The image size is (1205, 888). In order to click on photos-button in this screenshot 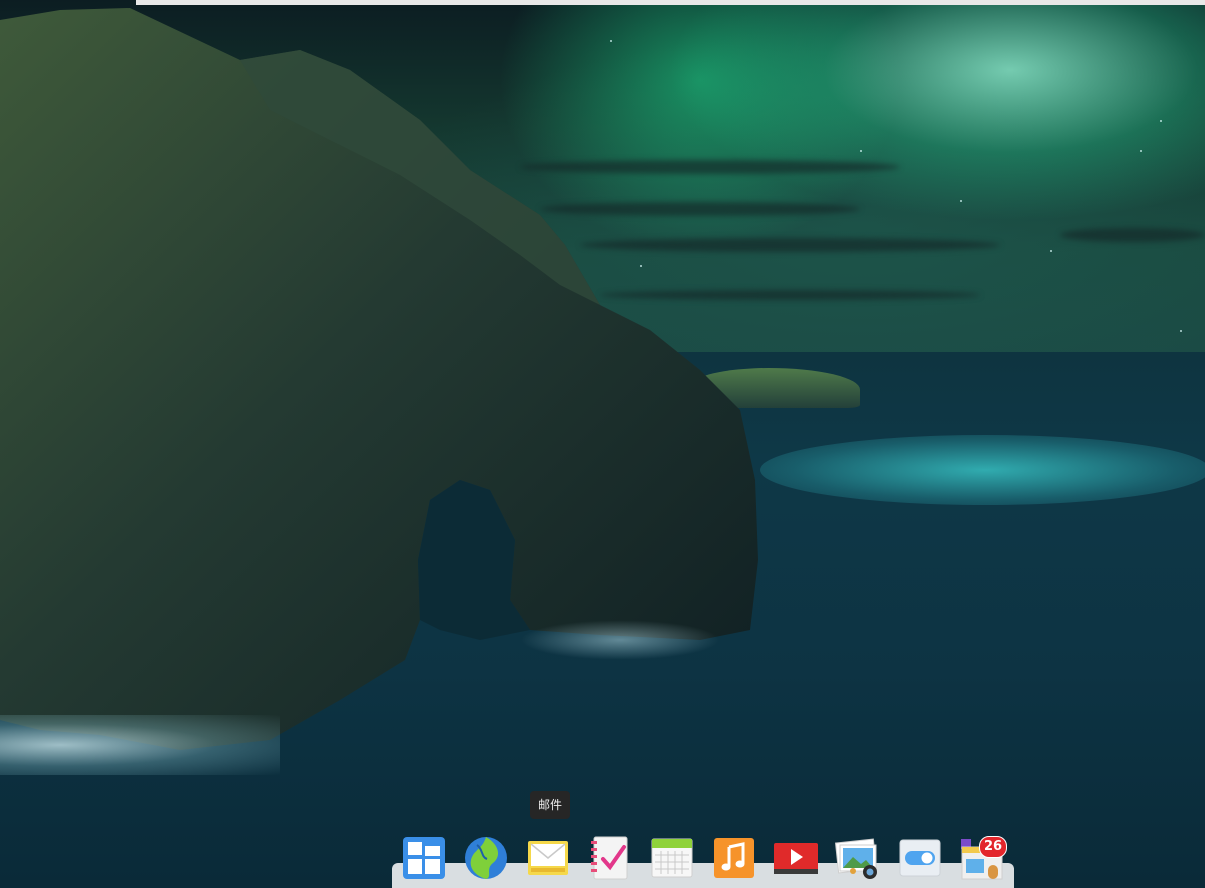, I will do `click(858, 858)`.